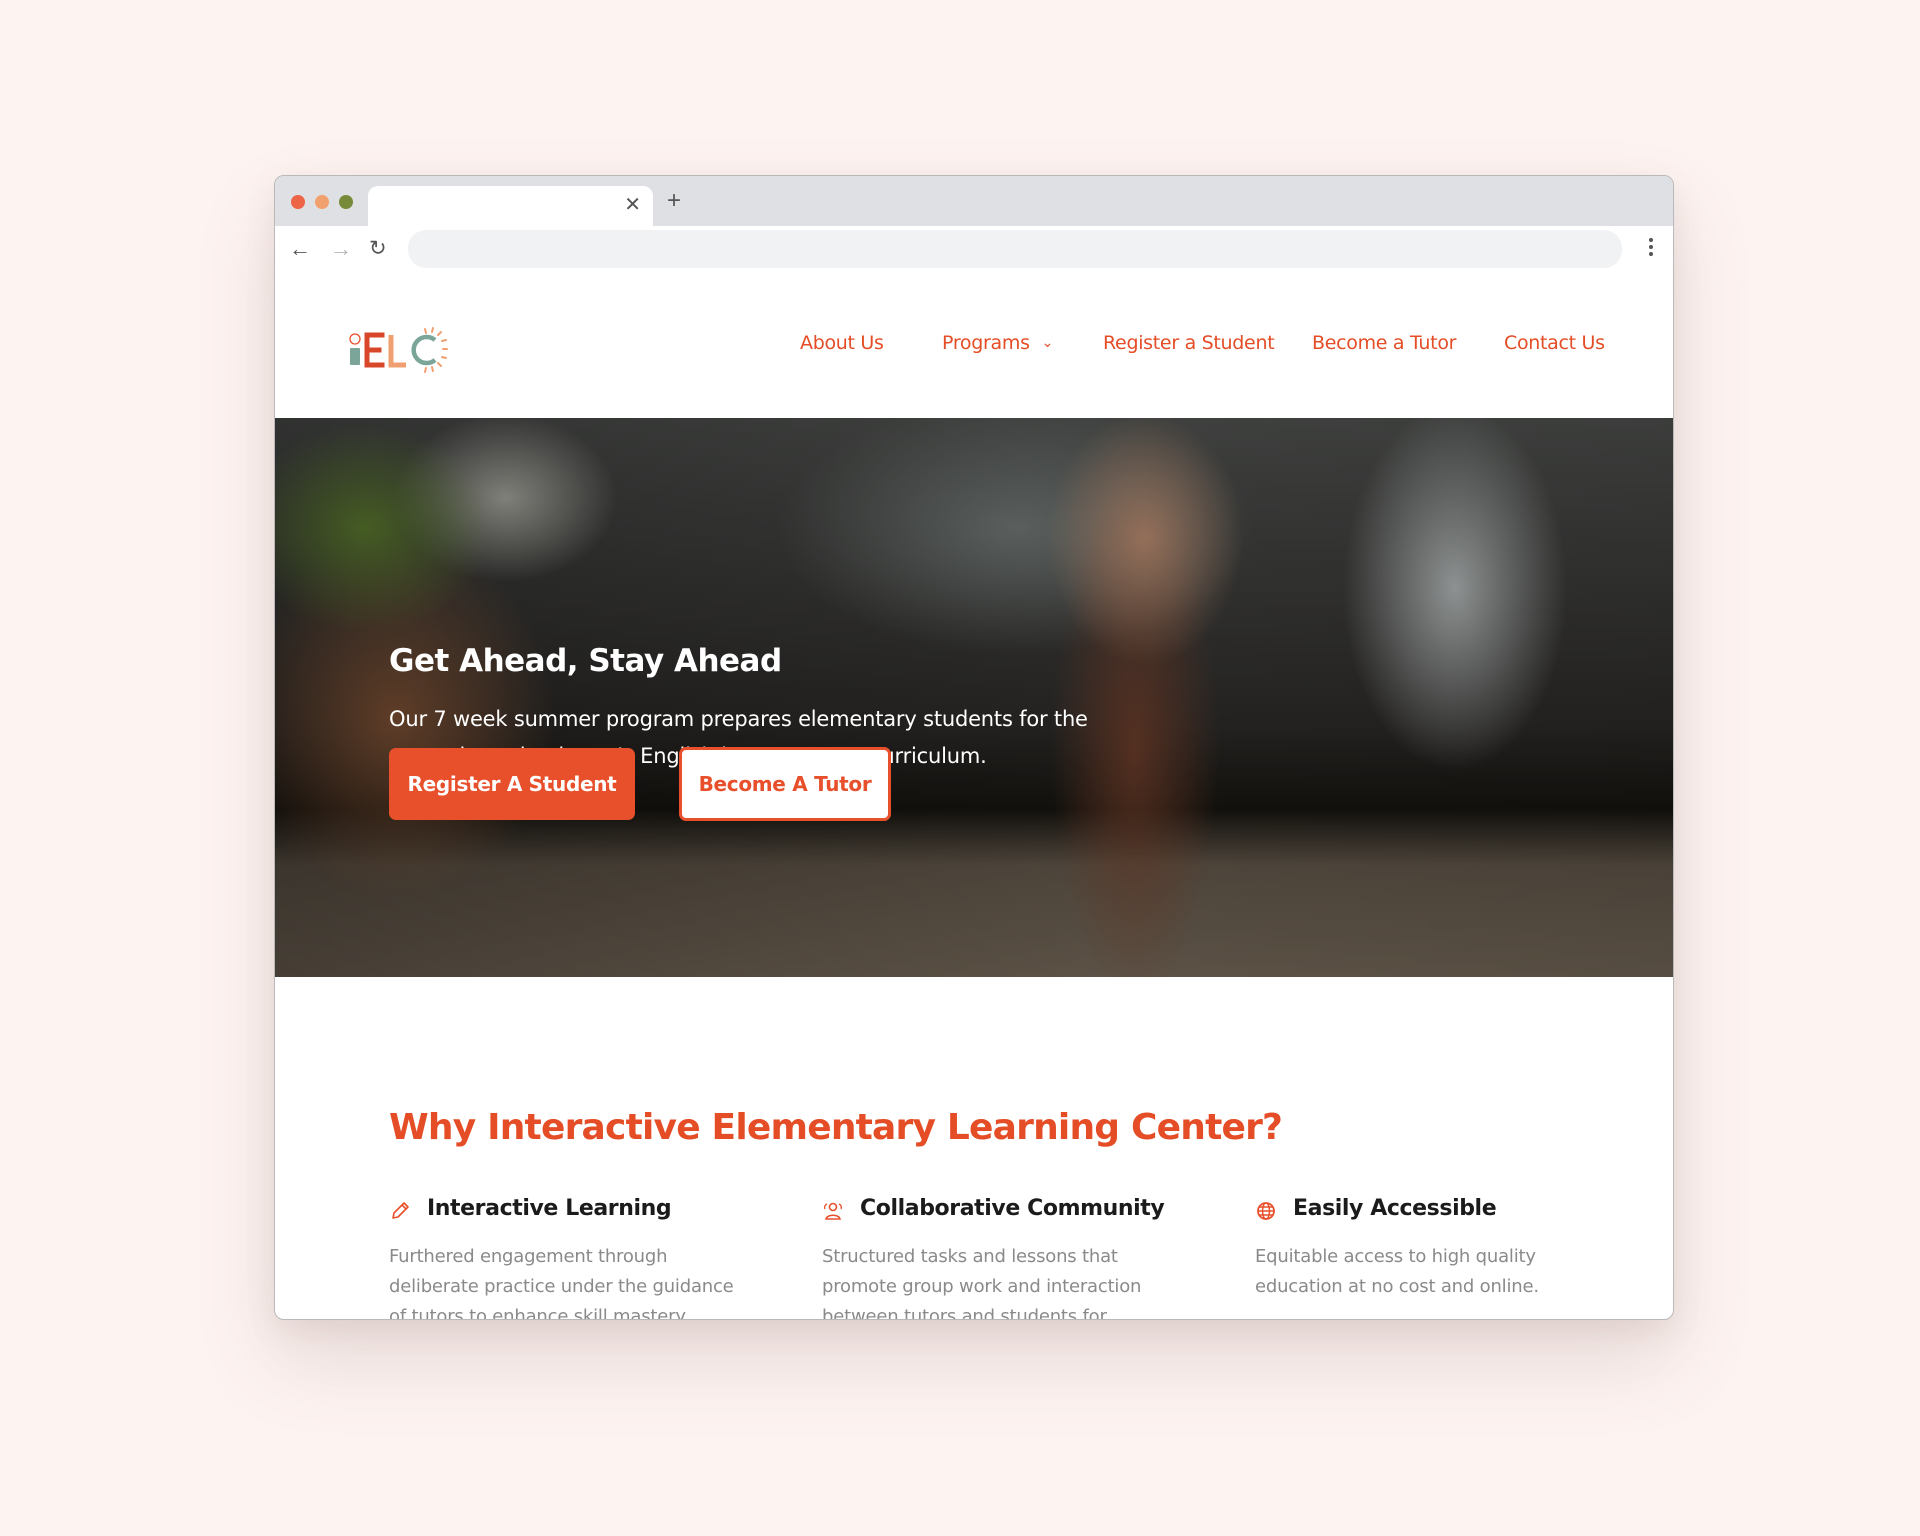 The height and width of the screenshot is (1536, 1920). I want to click on window-close-button, so click(298, 202).